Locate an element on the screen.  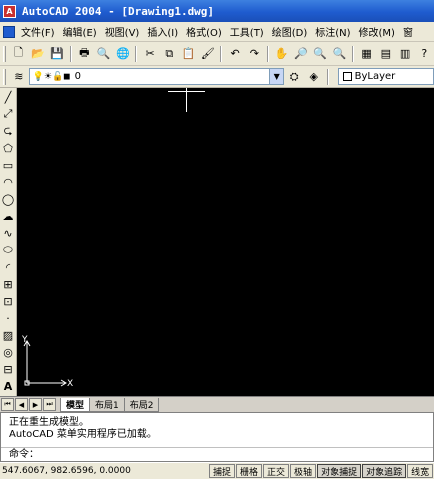
document-icon is located at coordinates (9, 31).